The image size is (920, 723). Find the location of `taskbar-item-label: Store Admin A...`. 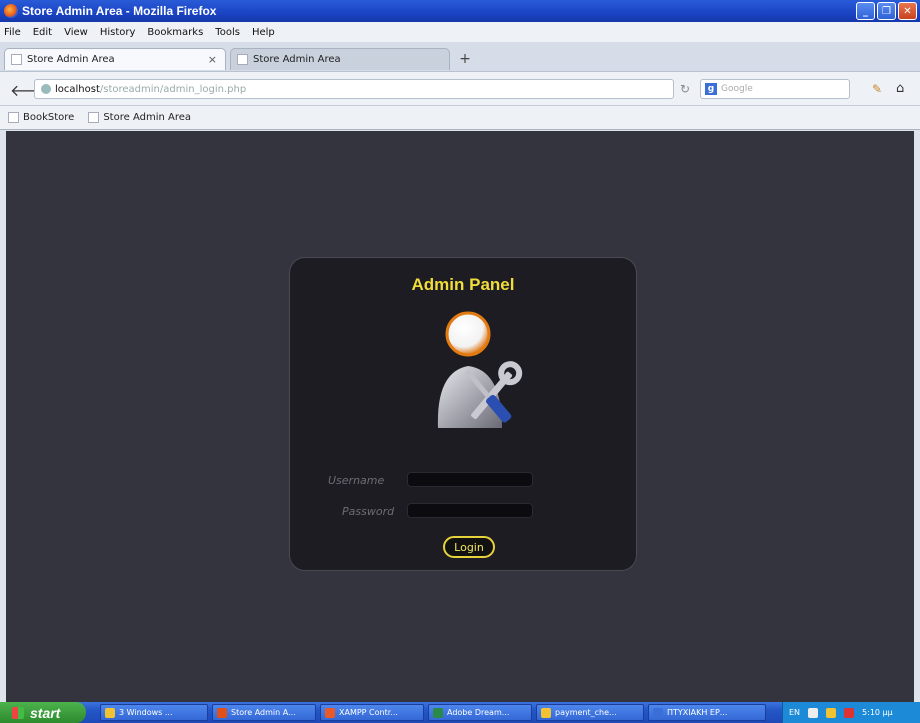

taskbar-item-label: Store Admin A... is located at coordinates (263, 712).